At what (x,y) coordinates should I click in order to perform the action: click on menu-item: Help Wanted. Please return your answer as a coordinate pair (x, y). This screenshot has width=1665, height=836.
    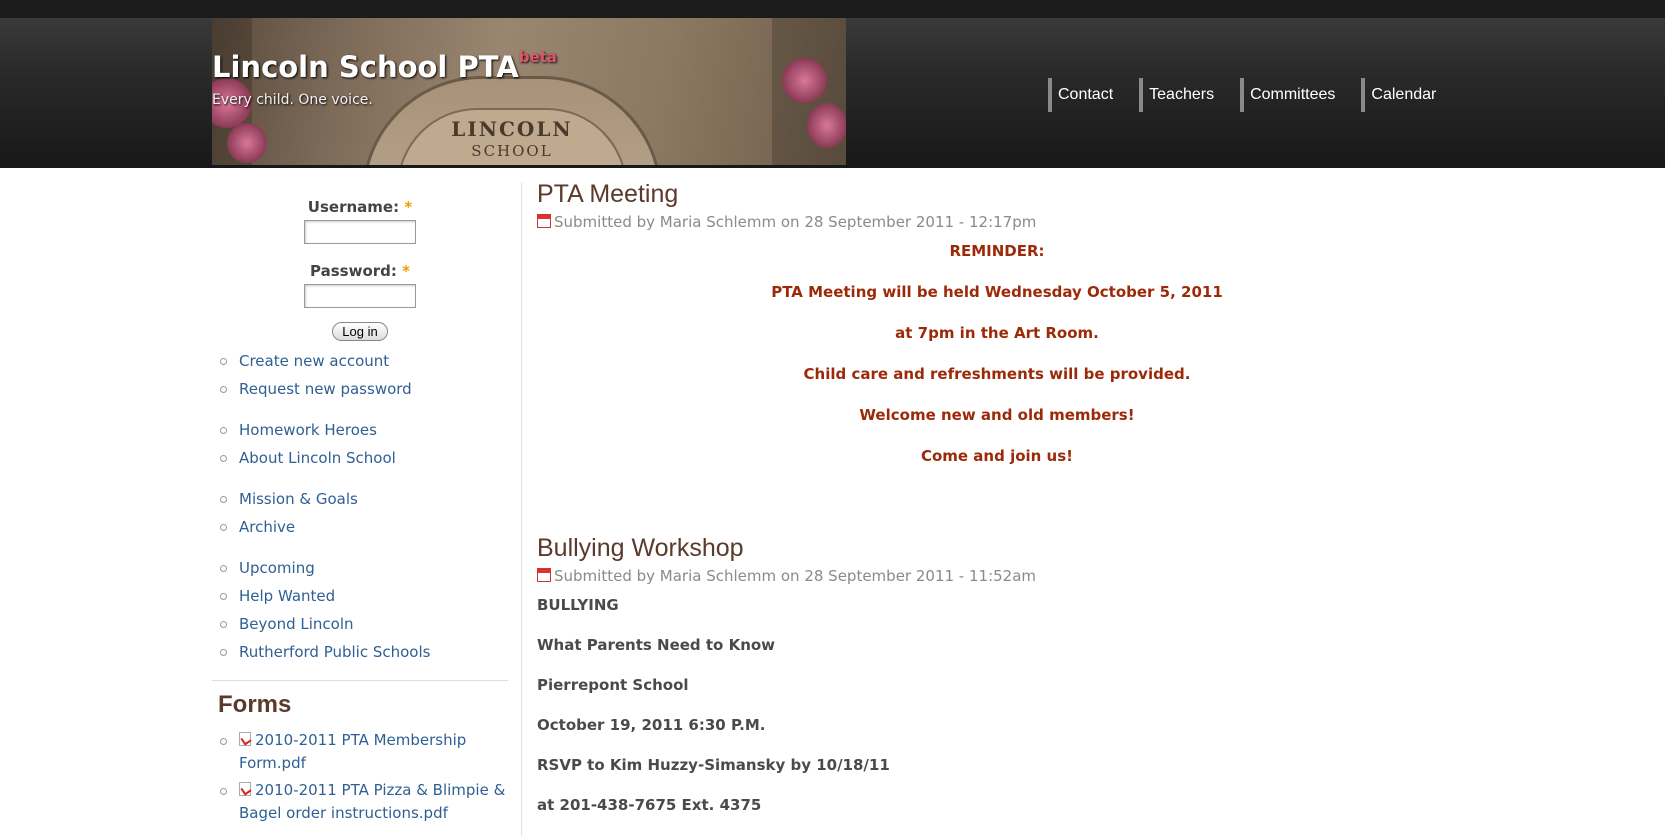
    Looking at the image, I should click on (360, 596).